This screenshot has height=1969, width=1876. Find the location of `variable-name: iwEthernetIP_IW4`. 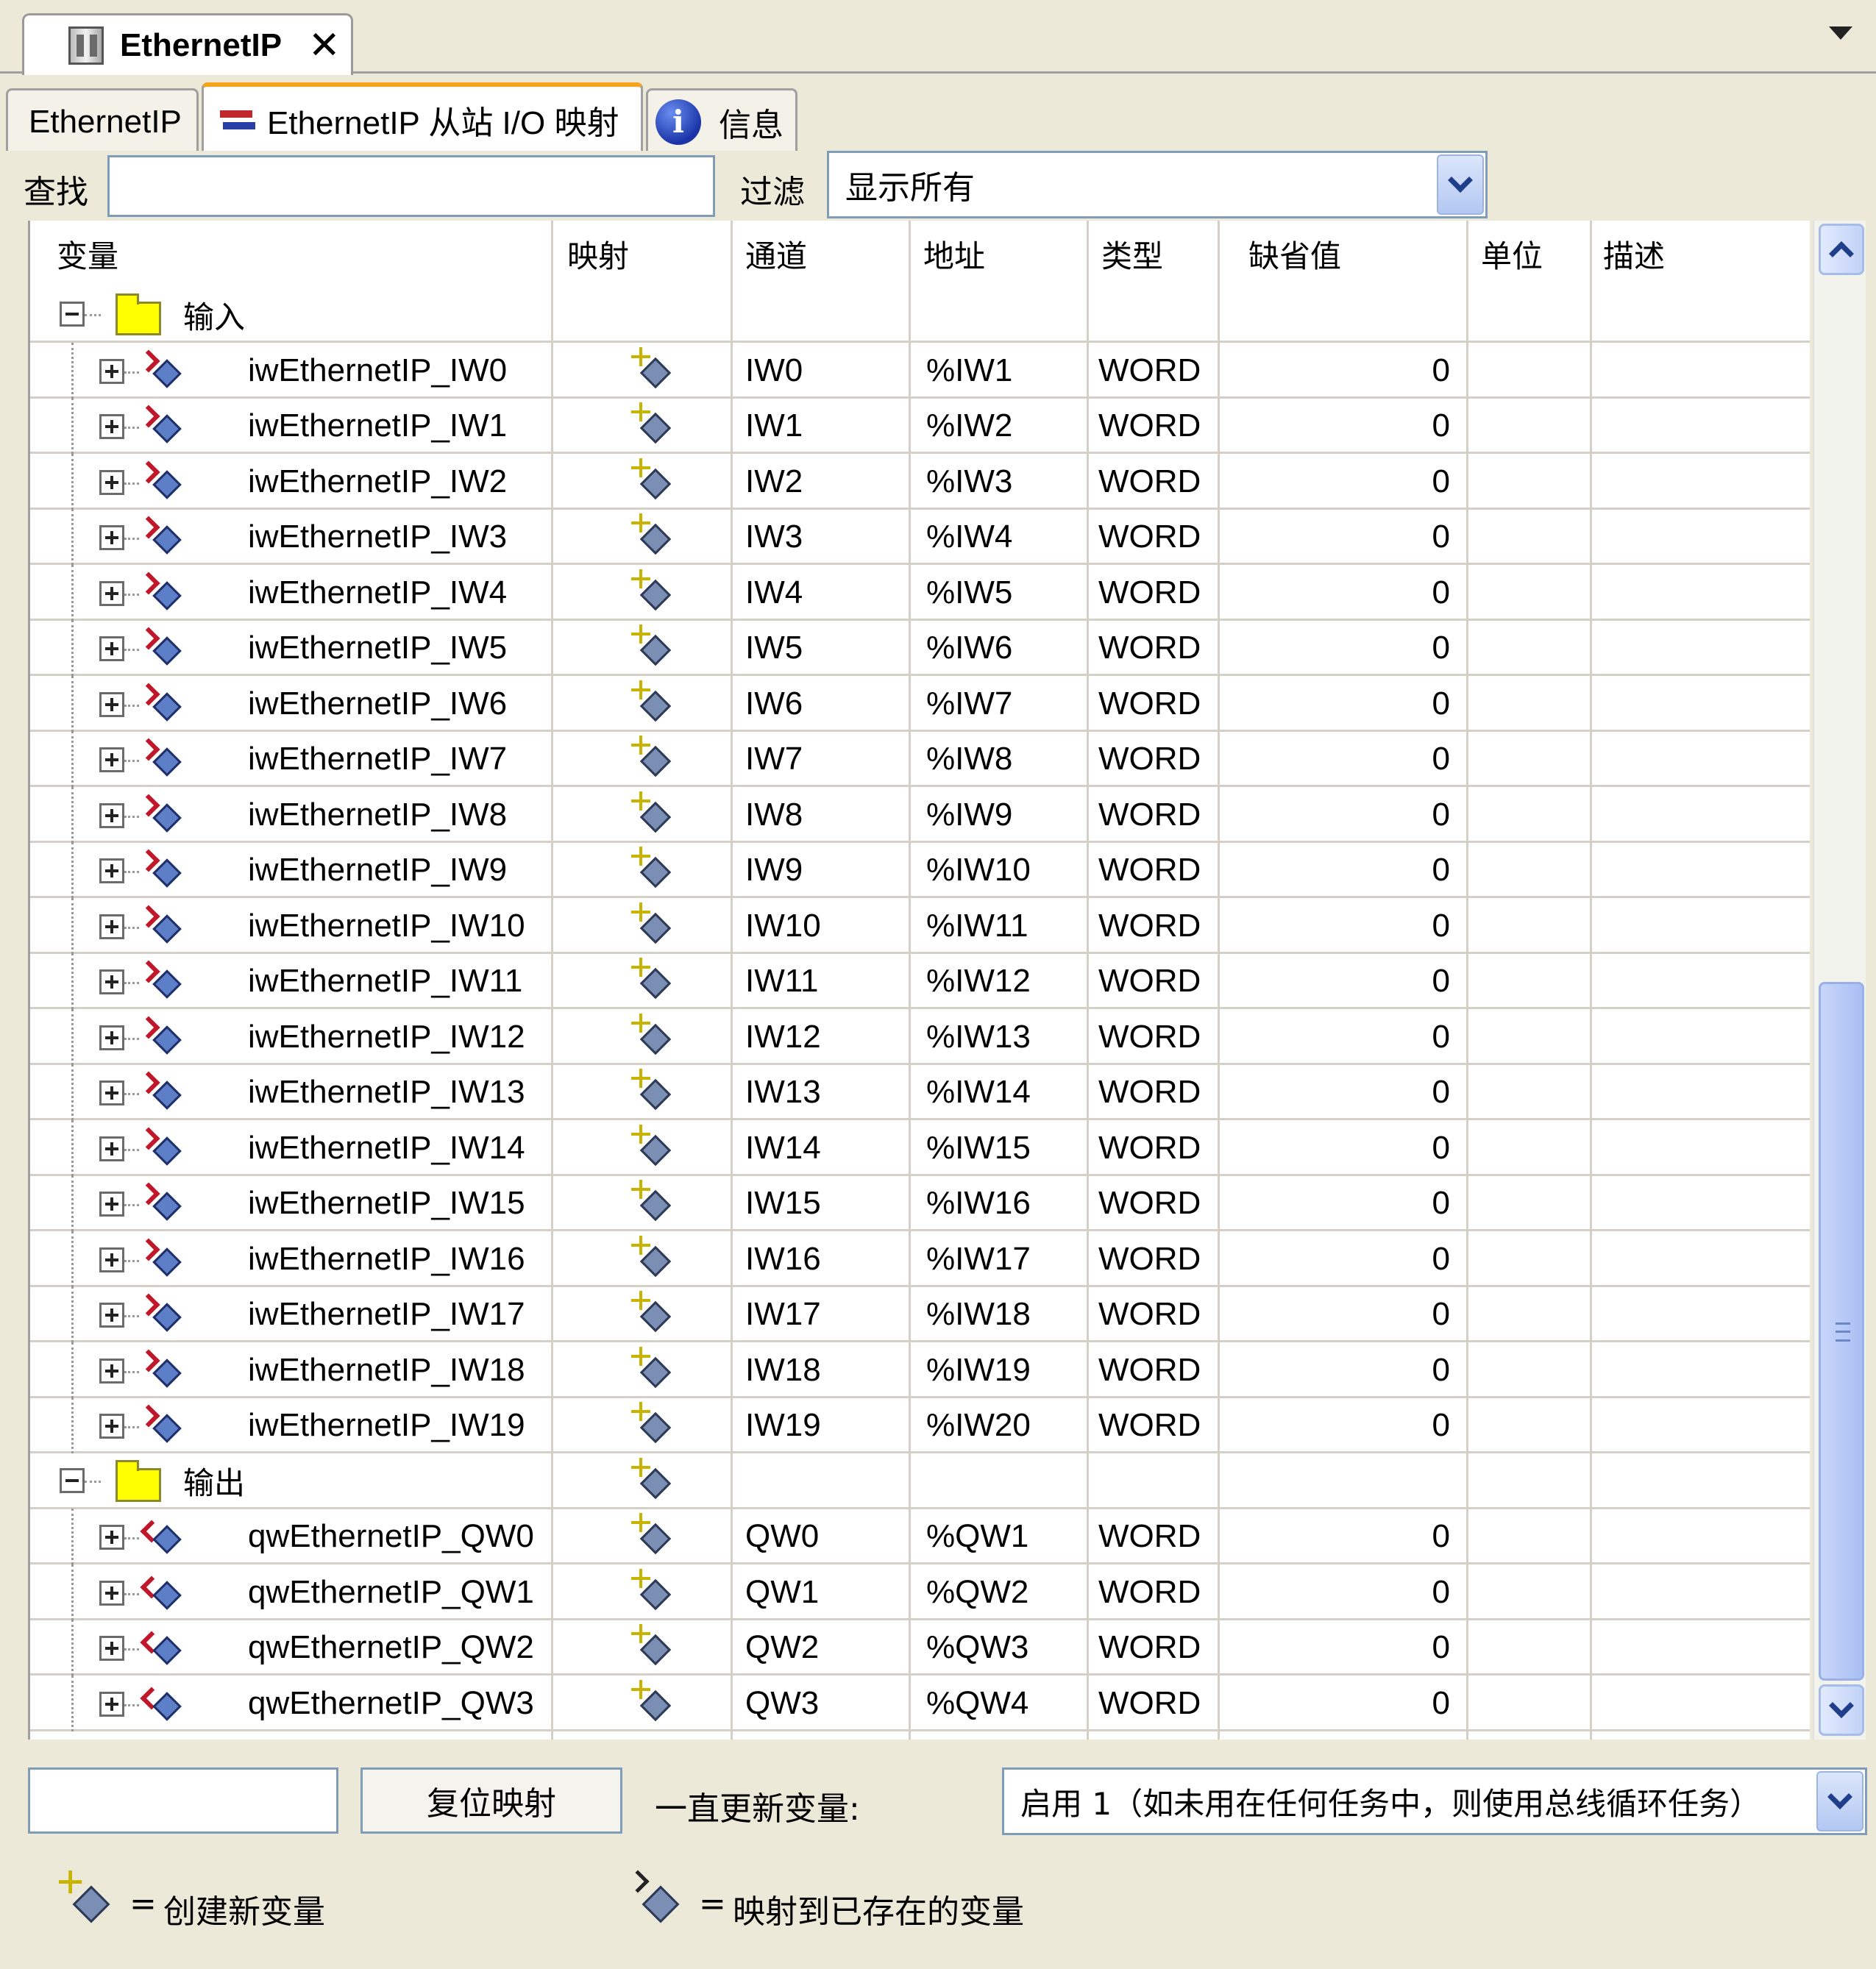

variable-name: iwEthernetIP_IW4 is located at coordinates (377, 593).